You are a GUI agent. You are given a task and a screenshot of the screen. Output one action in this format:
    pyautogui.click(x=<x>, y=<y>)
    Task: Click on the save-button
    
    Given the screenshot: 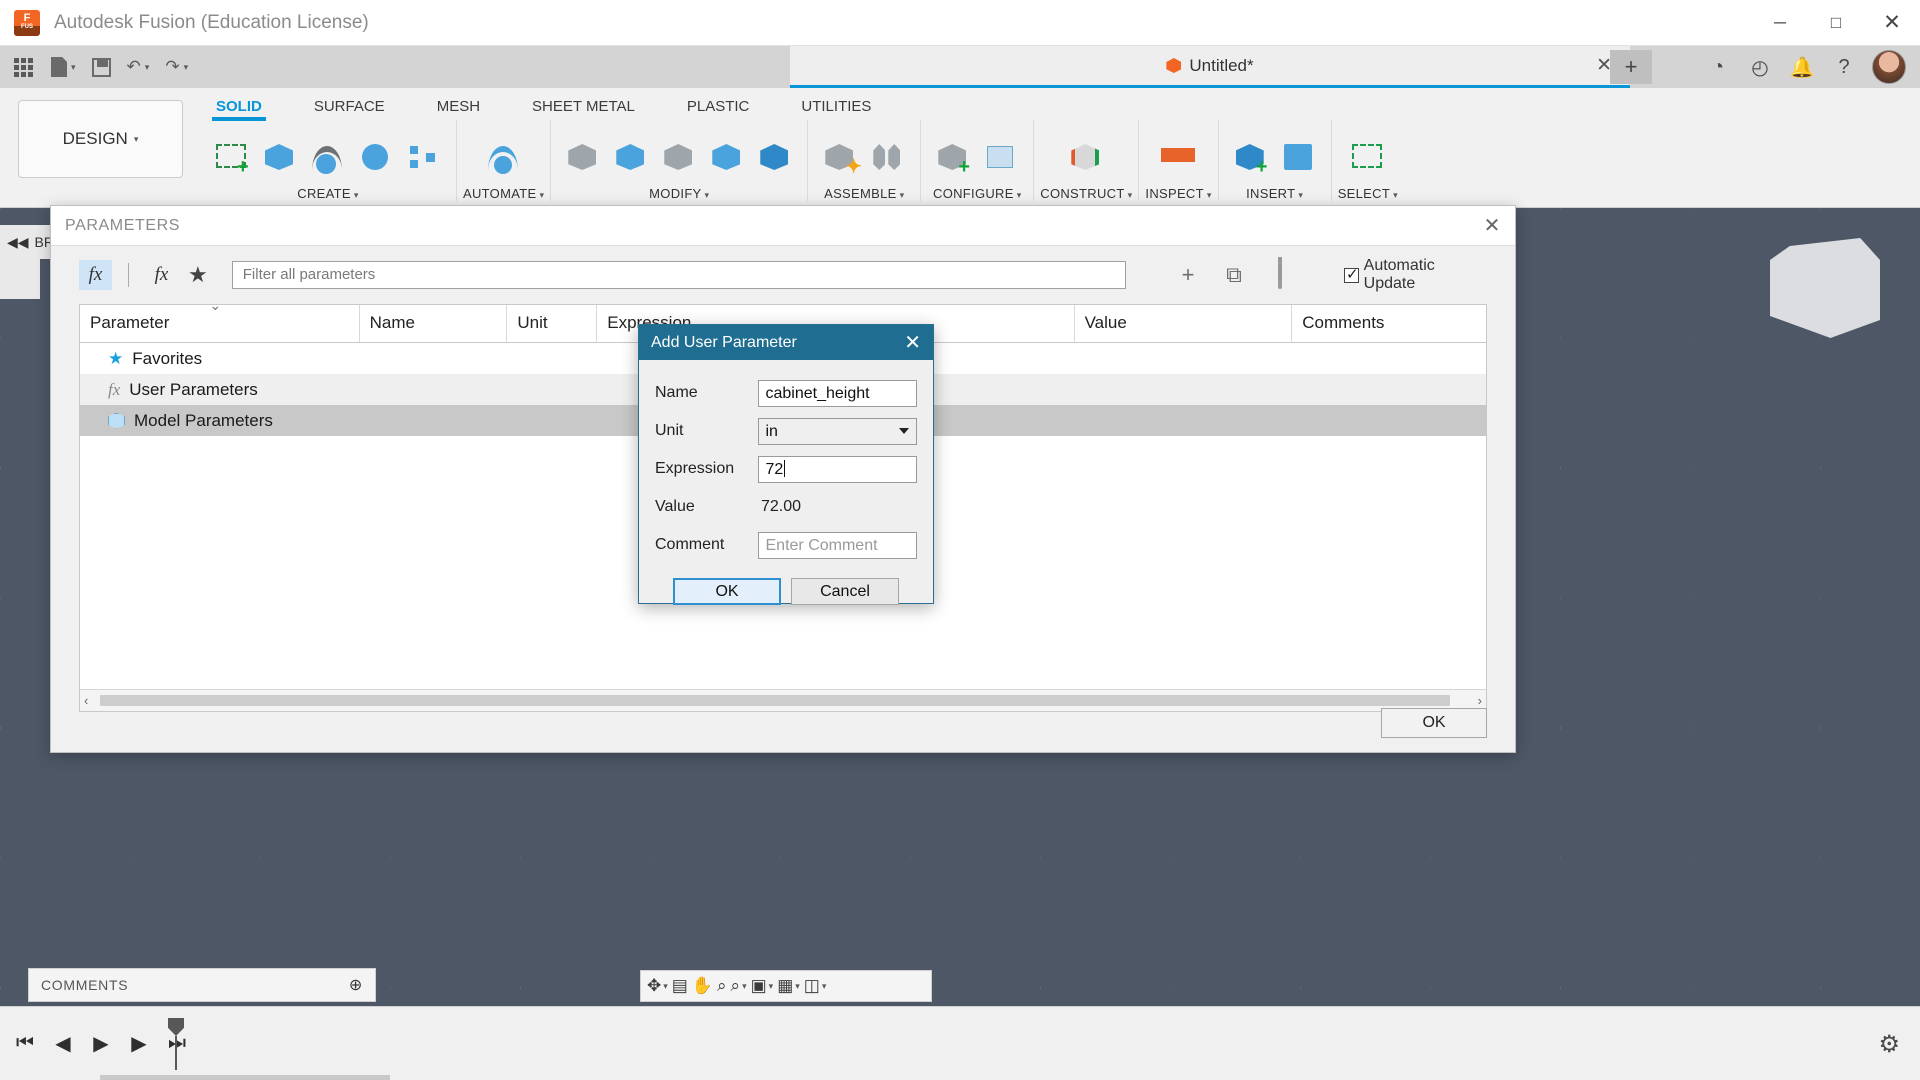 What is the action you would take?
    pyautogui.click(x=101, y=67)
    